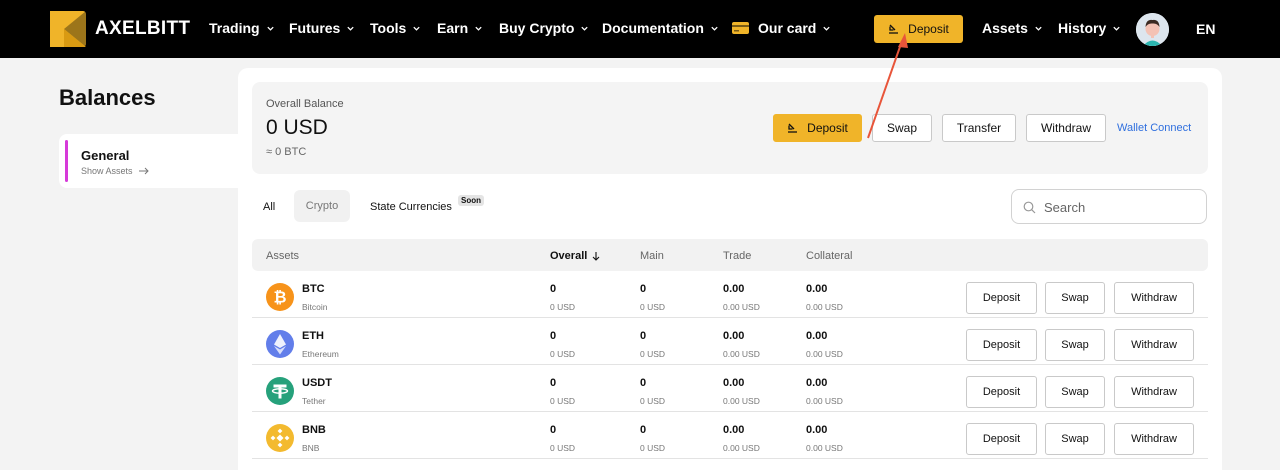  What do you see at coordinates (315, 28) in the screenshot?
I see `nav-futures-label: Futures` at bounding box center [315, 28].